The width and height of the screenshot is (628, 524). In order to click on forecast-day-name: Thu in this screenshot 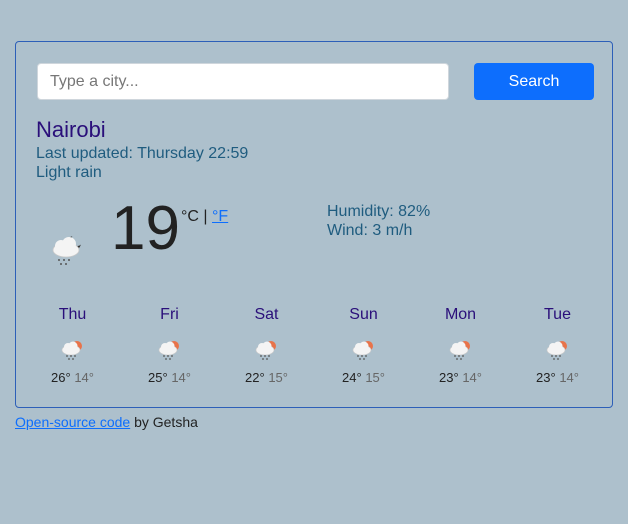, I will do `click(72, 314)`.